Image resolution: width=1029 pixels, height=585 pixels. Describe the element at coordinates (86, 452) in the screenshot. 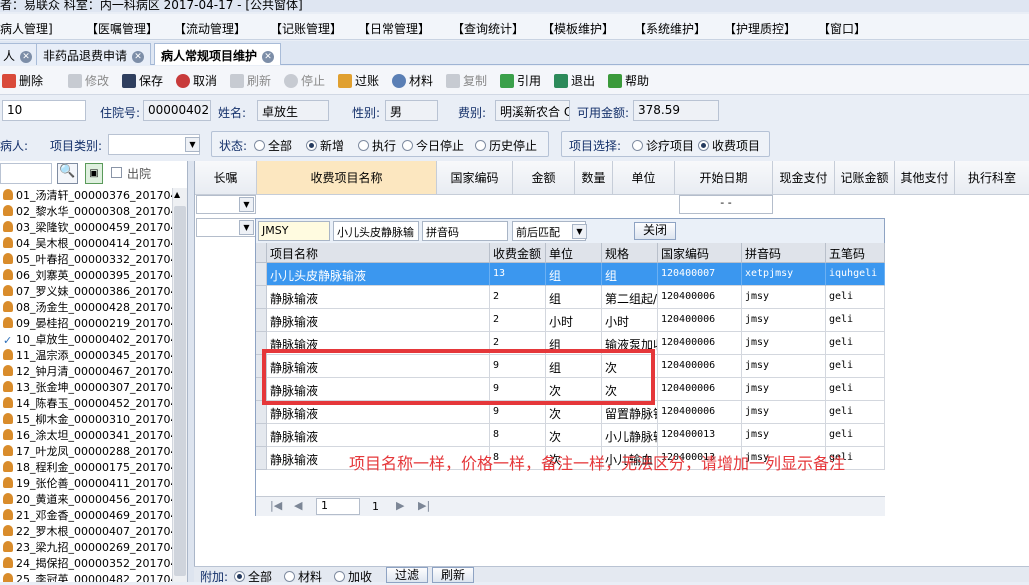

I see `list-item: 17_叶龙凤_00000288_201704` at that location.